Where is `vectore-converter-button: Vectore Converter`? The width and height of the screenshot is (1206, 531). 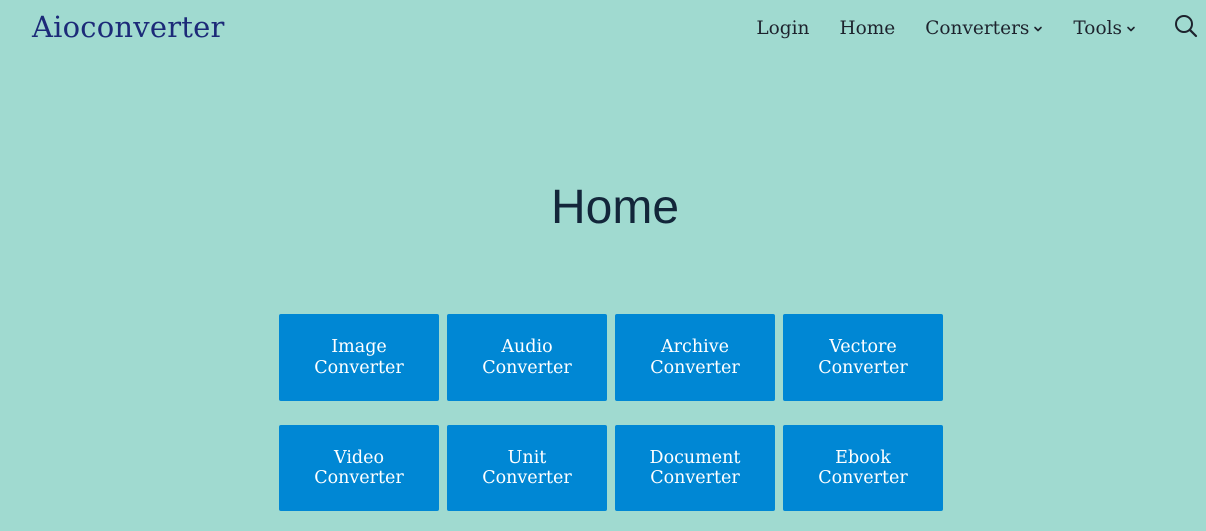 vectore-converter-button: Vectore Converter is located at coordinates (863, 357).